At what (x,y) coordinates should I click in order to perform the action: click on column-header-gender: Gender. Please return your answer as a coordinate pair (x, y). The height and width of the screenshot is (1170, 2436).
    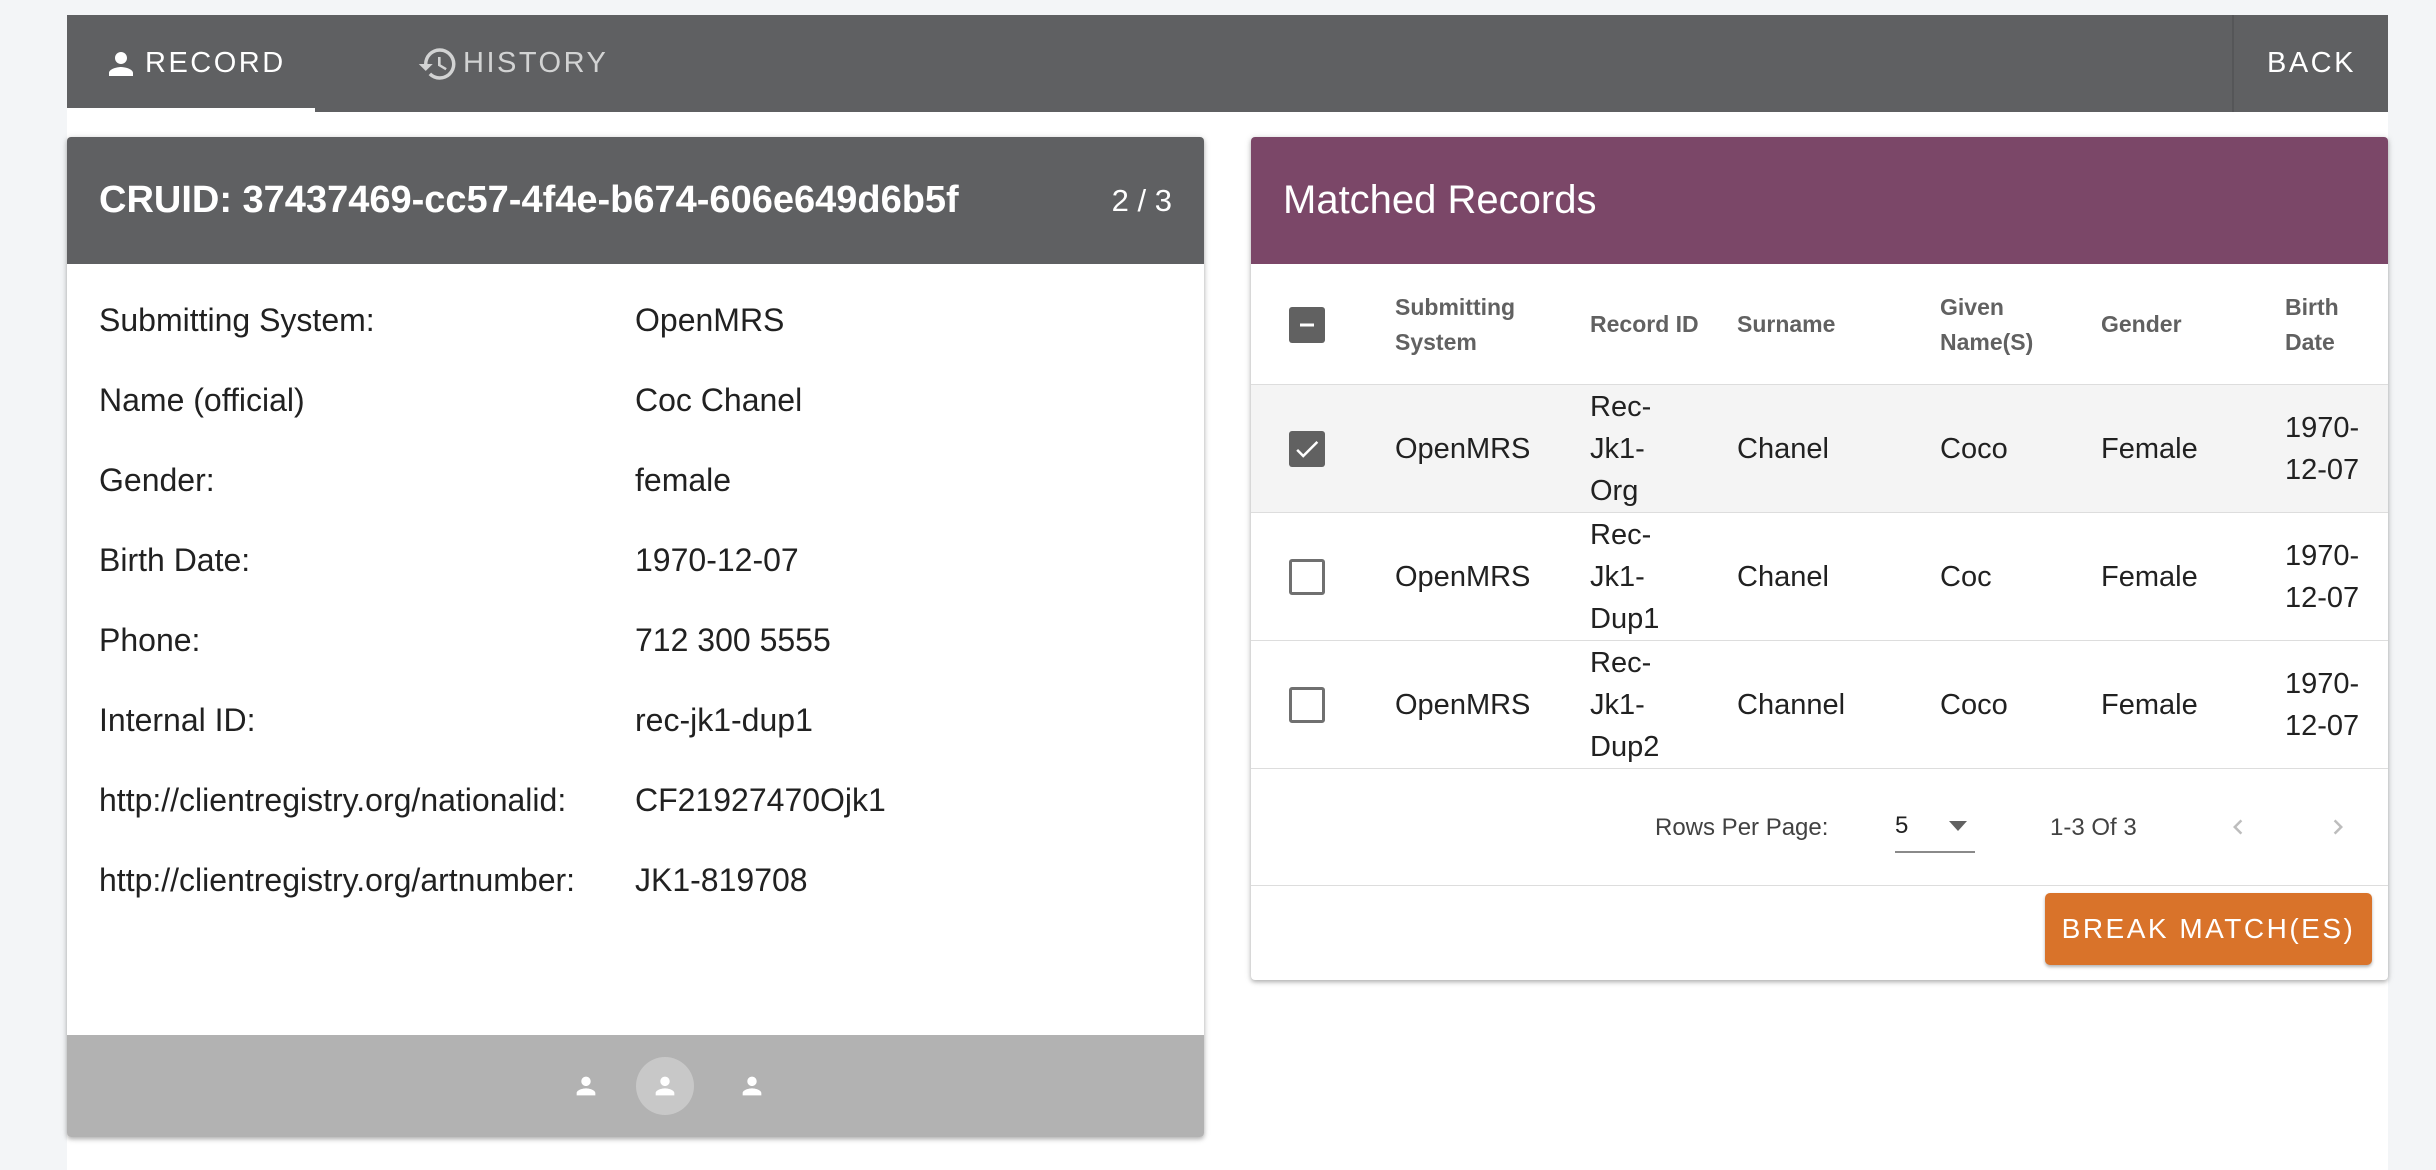
    Looking at the image, I should click on (2161, 324).